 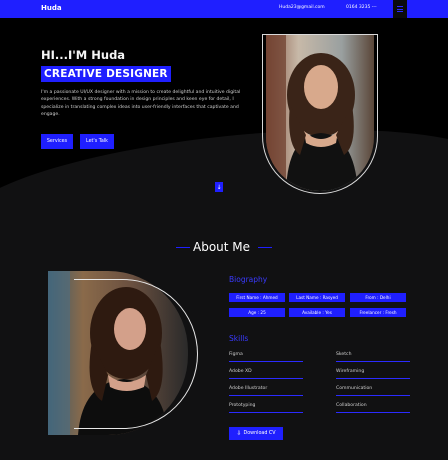 What do you see at coordinates (57, 141) in the screenshot?
I see `services-button: Services` at bounding box center [57, 141].